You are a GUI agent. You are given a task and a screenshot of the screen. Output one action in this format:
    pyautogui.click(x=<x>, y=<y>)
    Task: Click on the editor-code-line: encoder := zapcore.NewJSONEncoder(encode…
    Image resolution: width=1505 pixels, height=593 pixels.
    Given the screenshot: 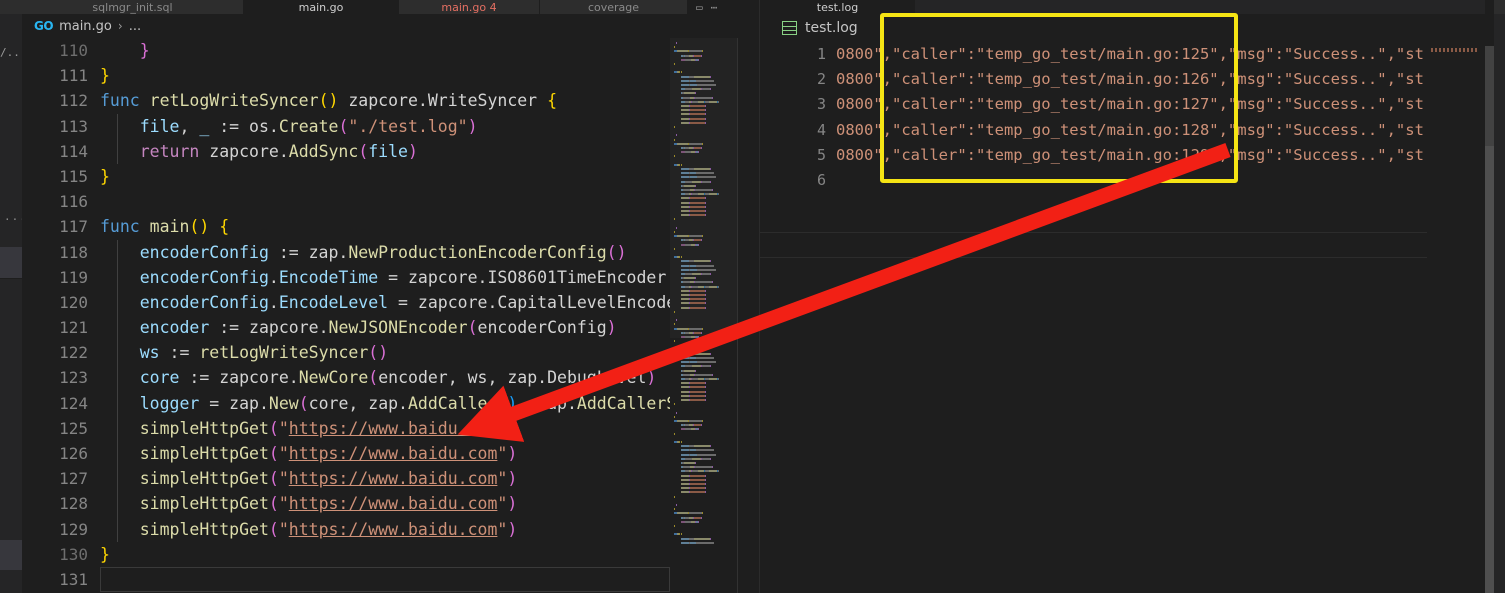 What is the action you would take?
    pyautogui.click(x=385, y=328)
    